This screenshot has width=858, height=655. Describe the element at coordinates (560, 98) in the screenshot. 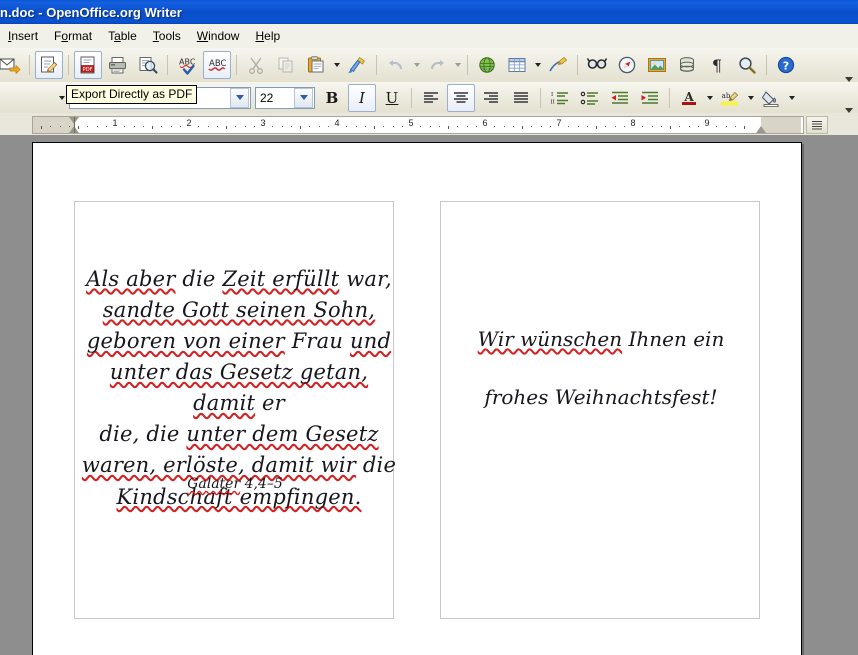

I see `ordered-list-icon: I II` at that location.